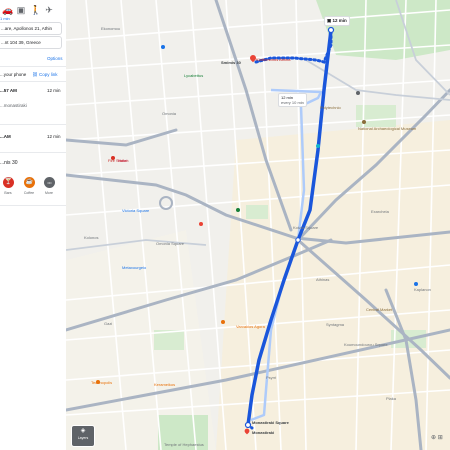  I want to click on duration-text: 12 min, so click(339, 20).